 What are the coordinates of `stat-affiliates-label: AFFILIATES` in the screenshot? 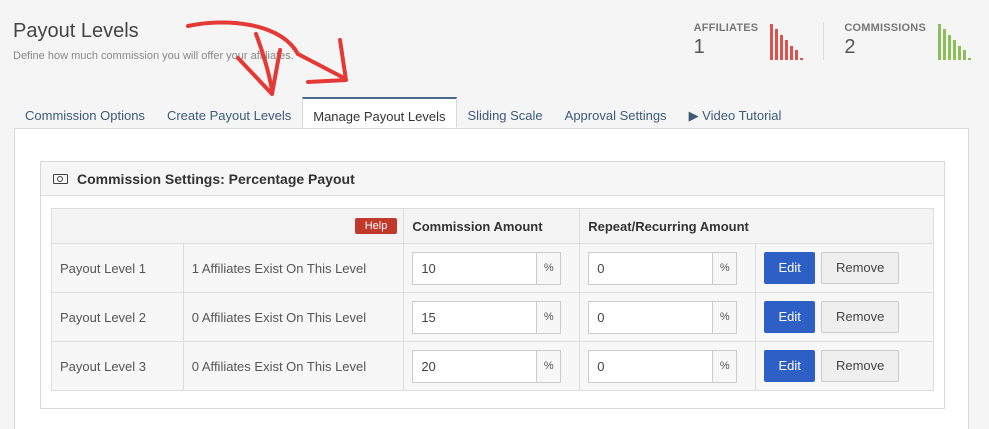 It's located at (726, 28).